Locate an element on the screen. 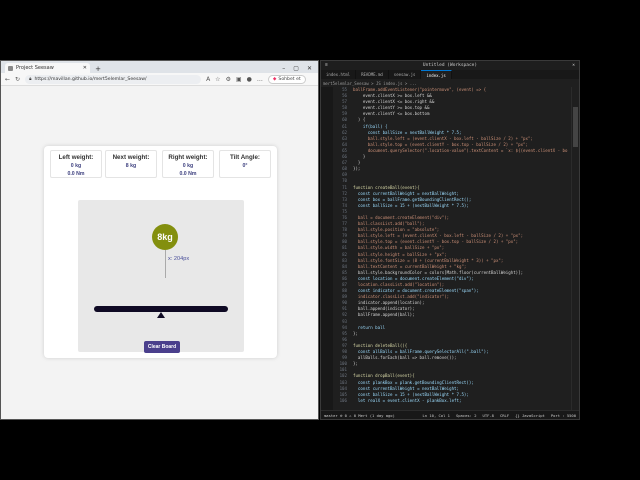 The image size is (640, 480). minimize-icon: – is located at coordinates (283, 68).